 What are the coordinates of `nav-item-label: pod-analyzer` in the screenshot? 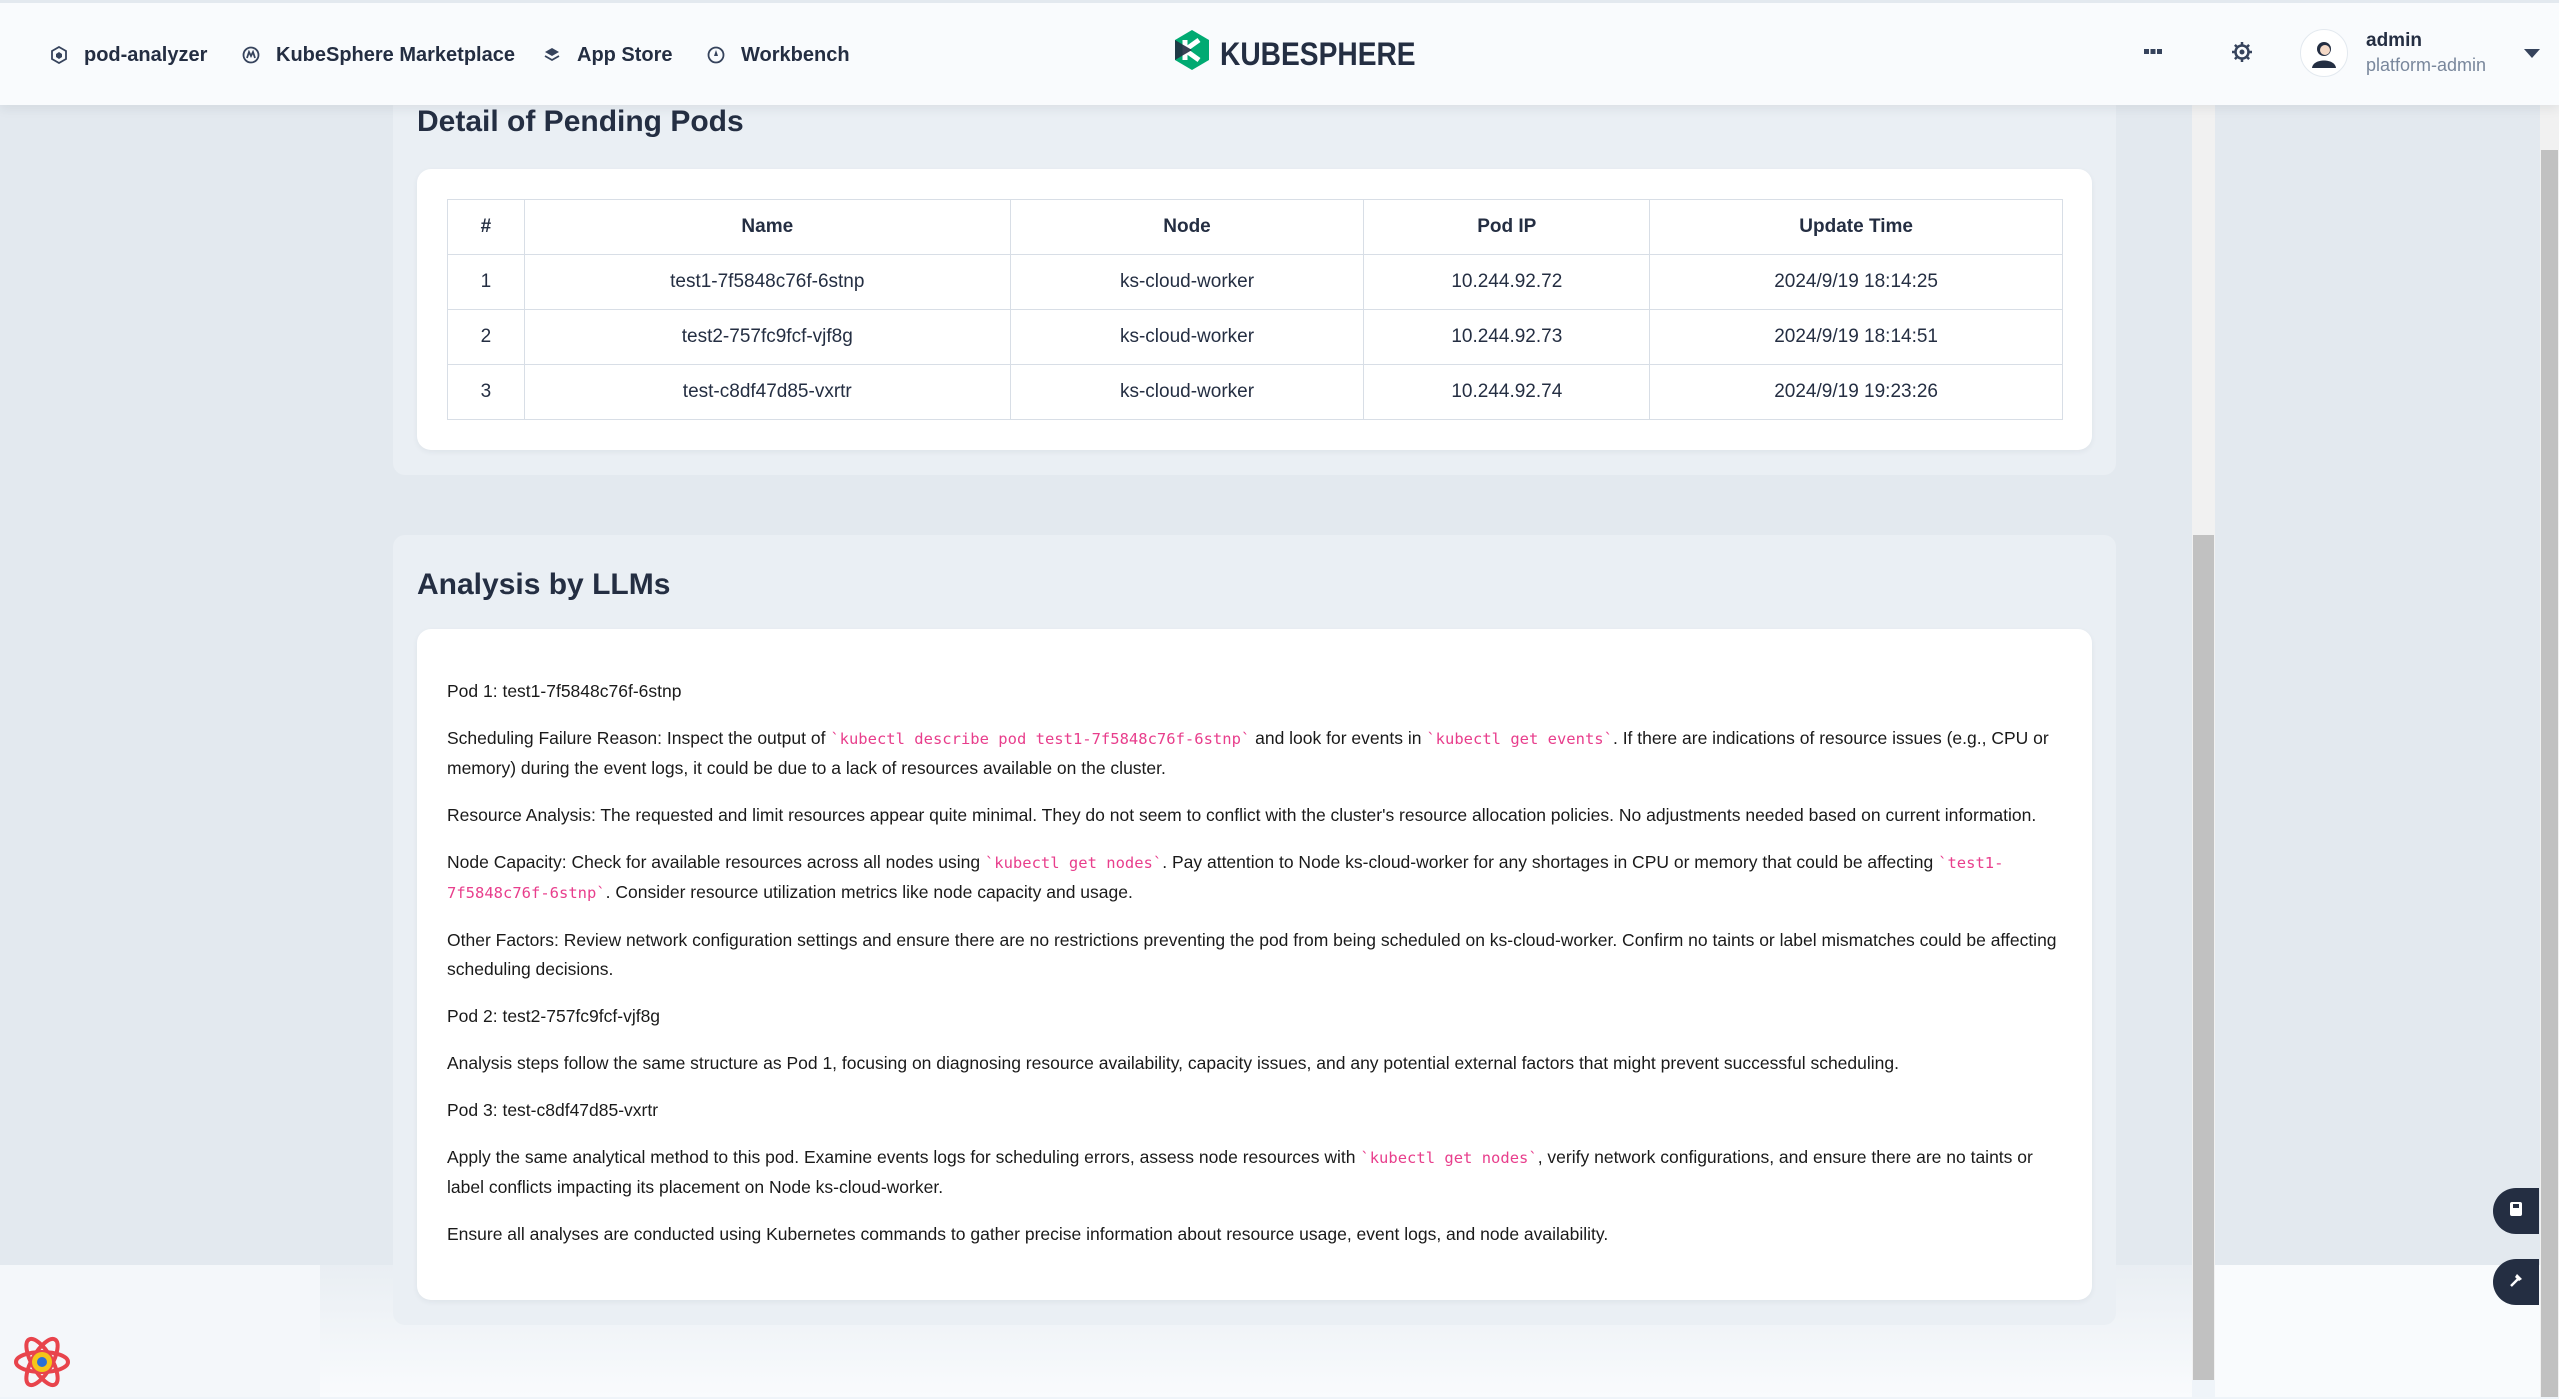 It's located at (146, 54).